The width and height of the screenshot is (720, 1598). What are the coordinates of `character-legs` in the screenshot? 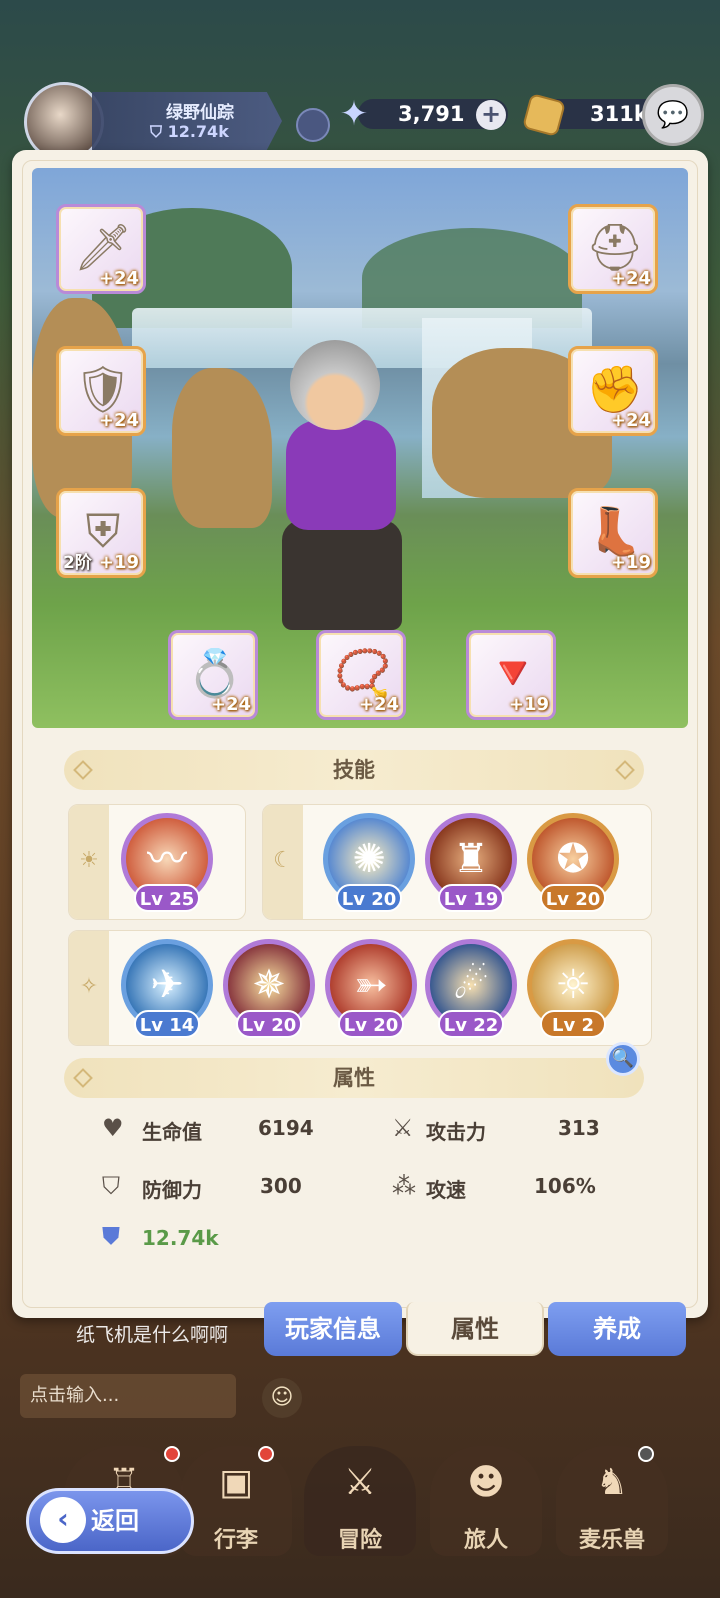 It's located at (342, 575).